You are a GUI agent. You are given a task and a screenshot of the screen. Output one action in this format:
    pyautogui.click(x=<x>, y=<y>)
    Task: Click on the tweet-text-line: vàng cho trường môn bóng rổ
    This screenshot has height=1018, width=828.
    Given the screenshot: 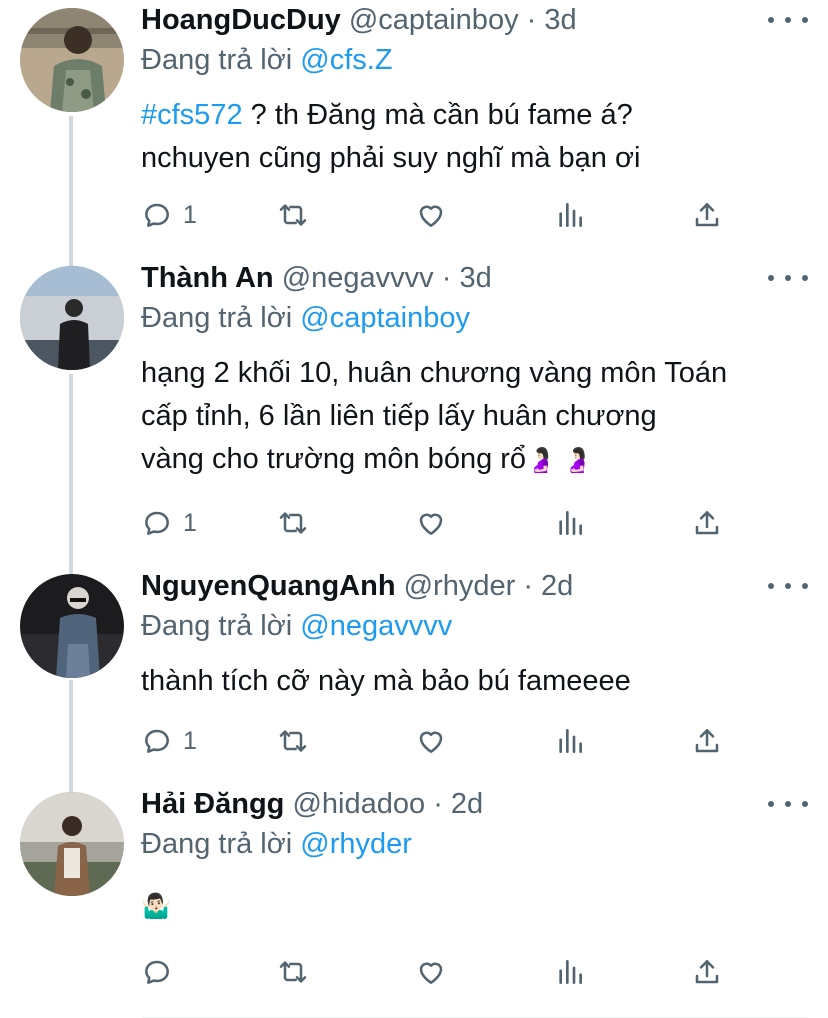 What is the action you would take?
    pyautogui.click(x=334, y=459)
    